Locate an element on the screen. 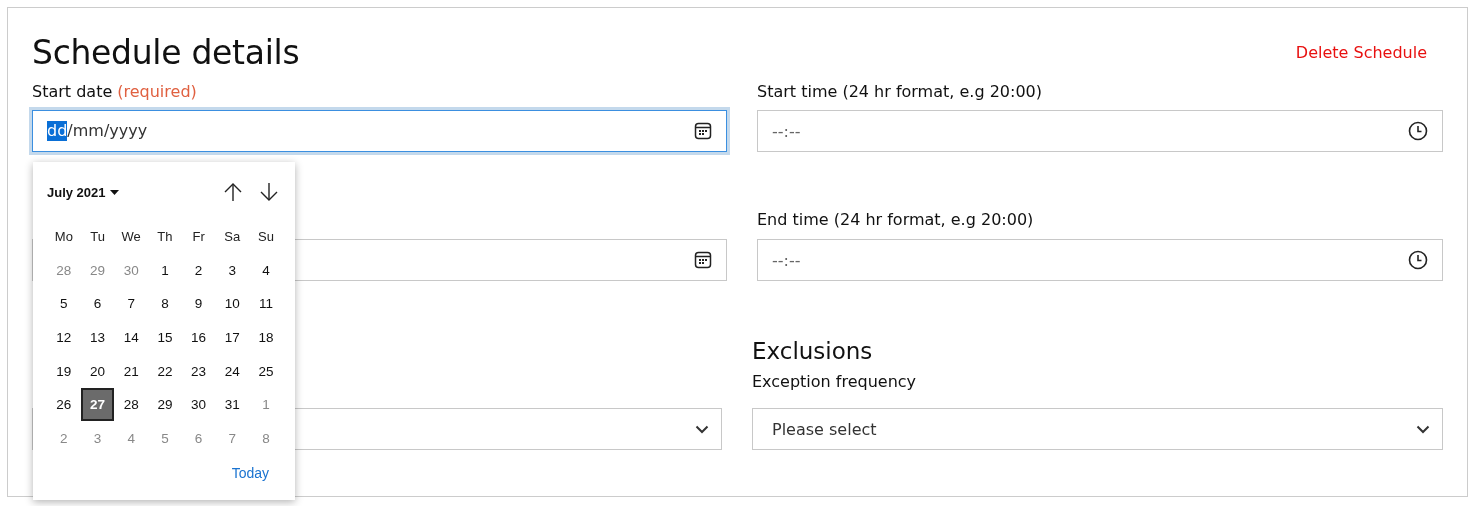 The width and height of the screenshot is (1475, 506). calendar-day: 24 is located at coordinates (232, 371).